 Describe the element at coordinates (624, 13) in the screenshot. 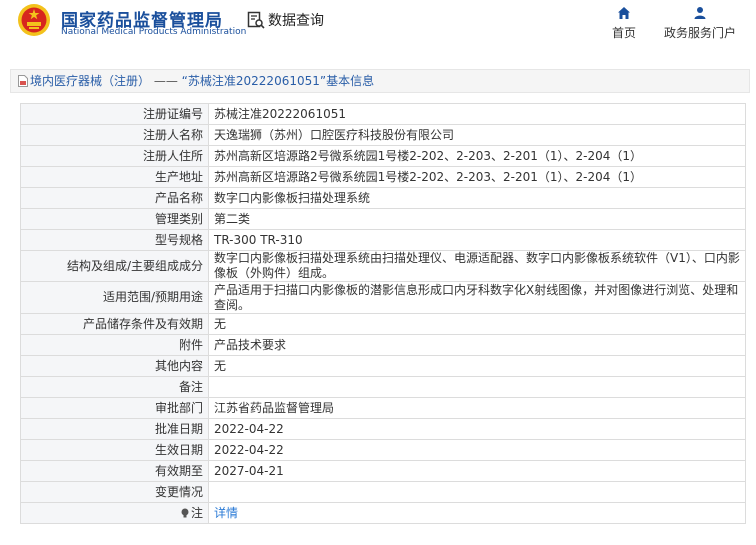

I see `home-icon` at that location.